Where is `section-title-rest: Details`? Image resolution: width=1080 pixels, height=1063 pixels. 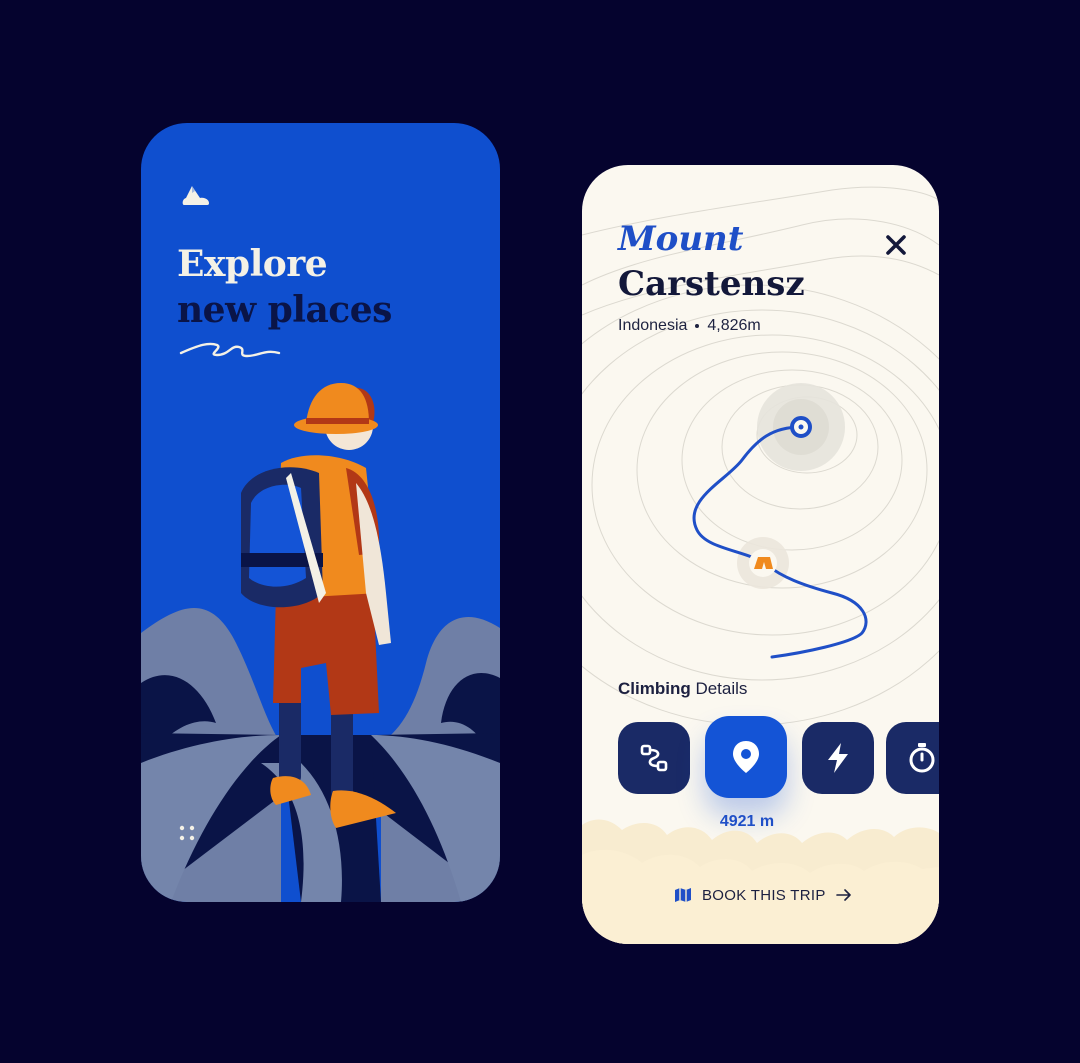
section-title-rest: Details is located at coordinates (721, 688).